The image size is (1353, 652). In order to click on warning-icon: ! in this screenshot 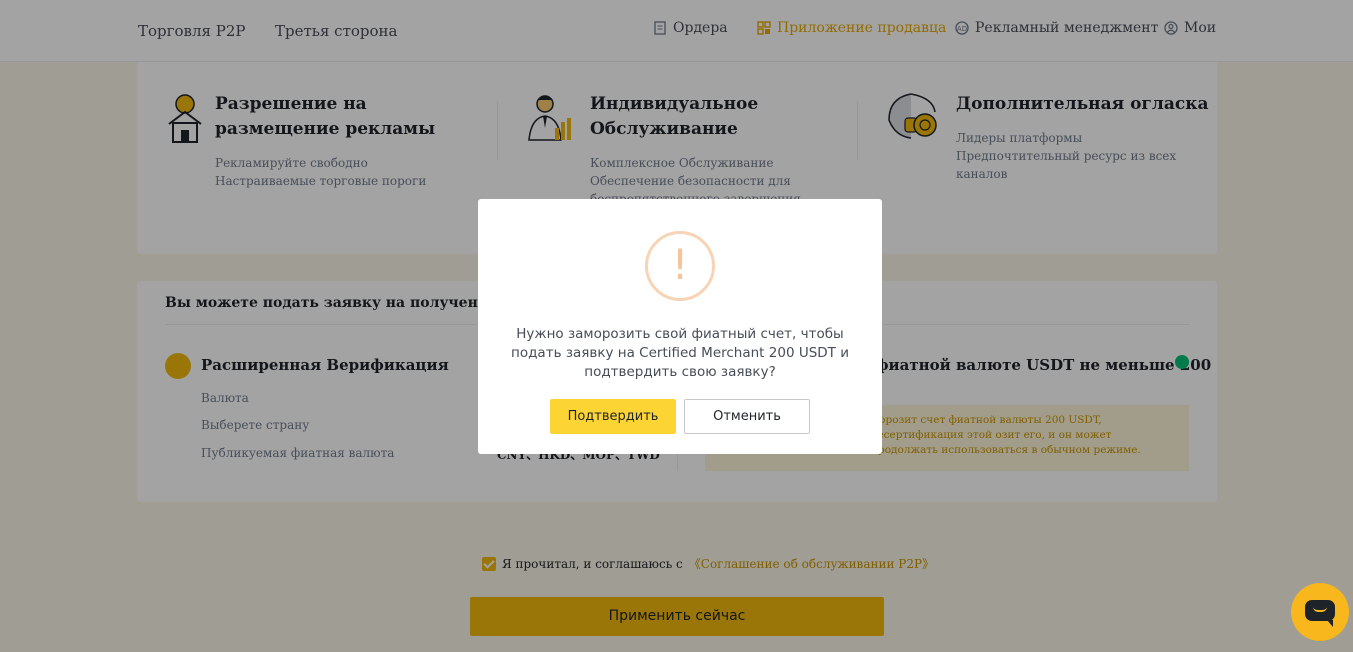, I will do `click(680, 266)`.